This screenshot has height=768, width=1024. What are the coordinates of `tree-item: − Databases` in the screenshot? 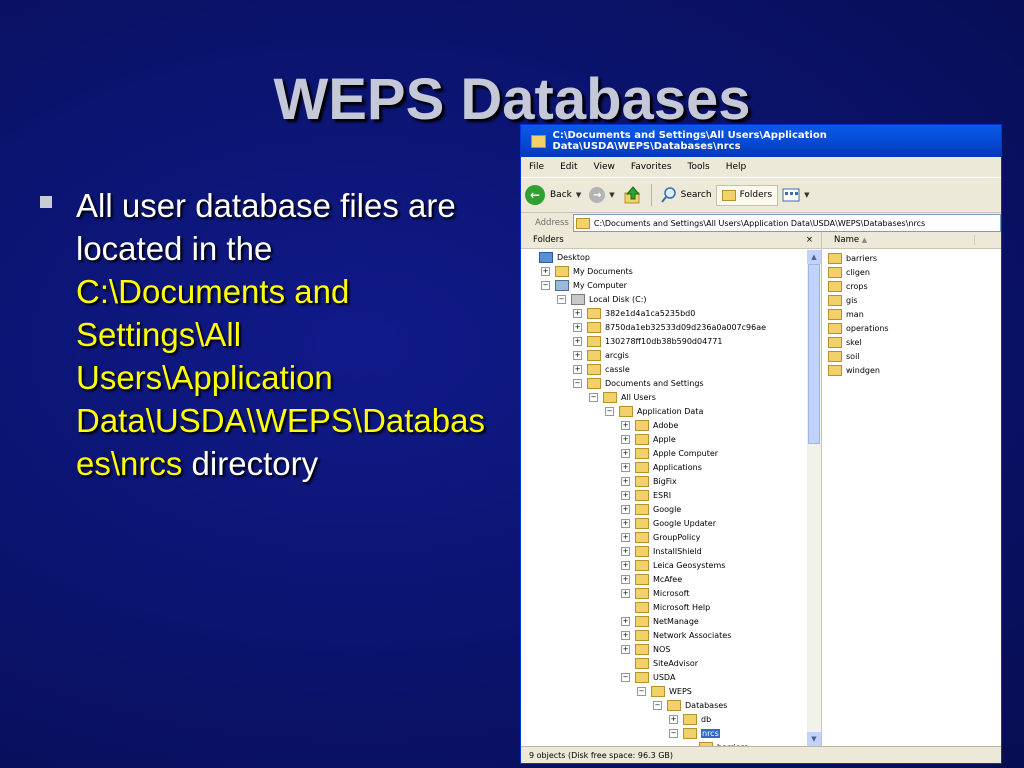 It's located at (690, 705).